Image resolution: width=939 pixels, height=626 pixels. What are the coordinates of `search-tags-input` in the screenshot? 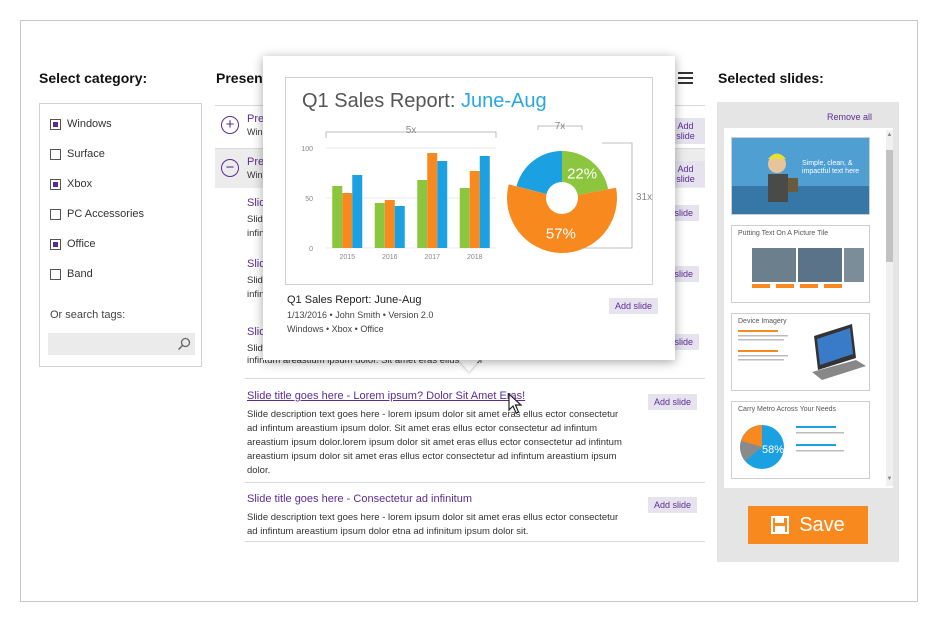 It's located at (121, 344).